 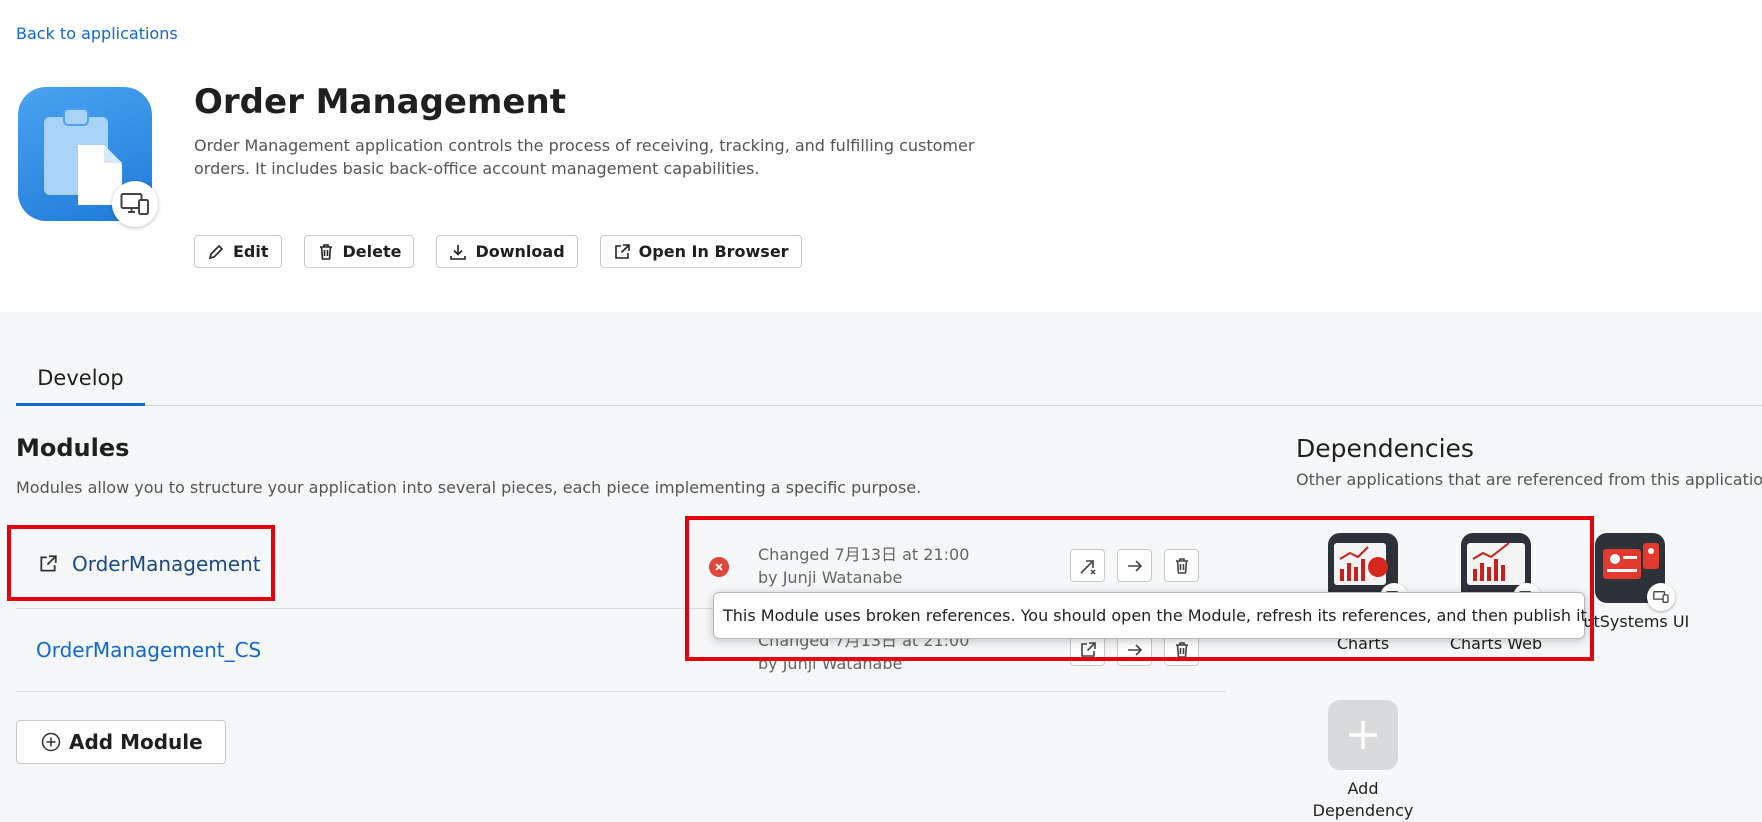 What do you see at coordinates (325, 251) in the screenshot?
I see `trash-icon` at bounding box center [325, 251].